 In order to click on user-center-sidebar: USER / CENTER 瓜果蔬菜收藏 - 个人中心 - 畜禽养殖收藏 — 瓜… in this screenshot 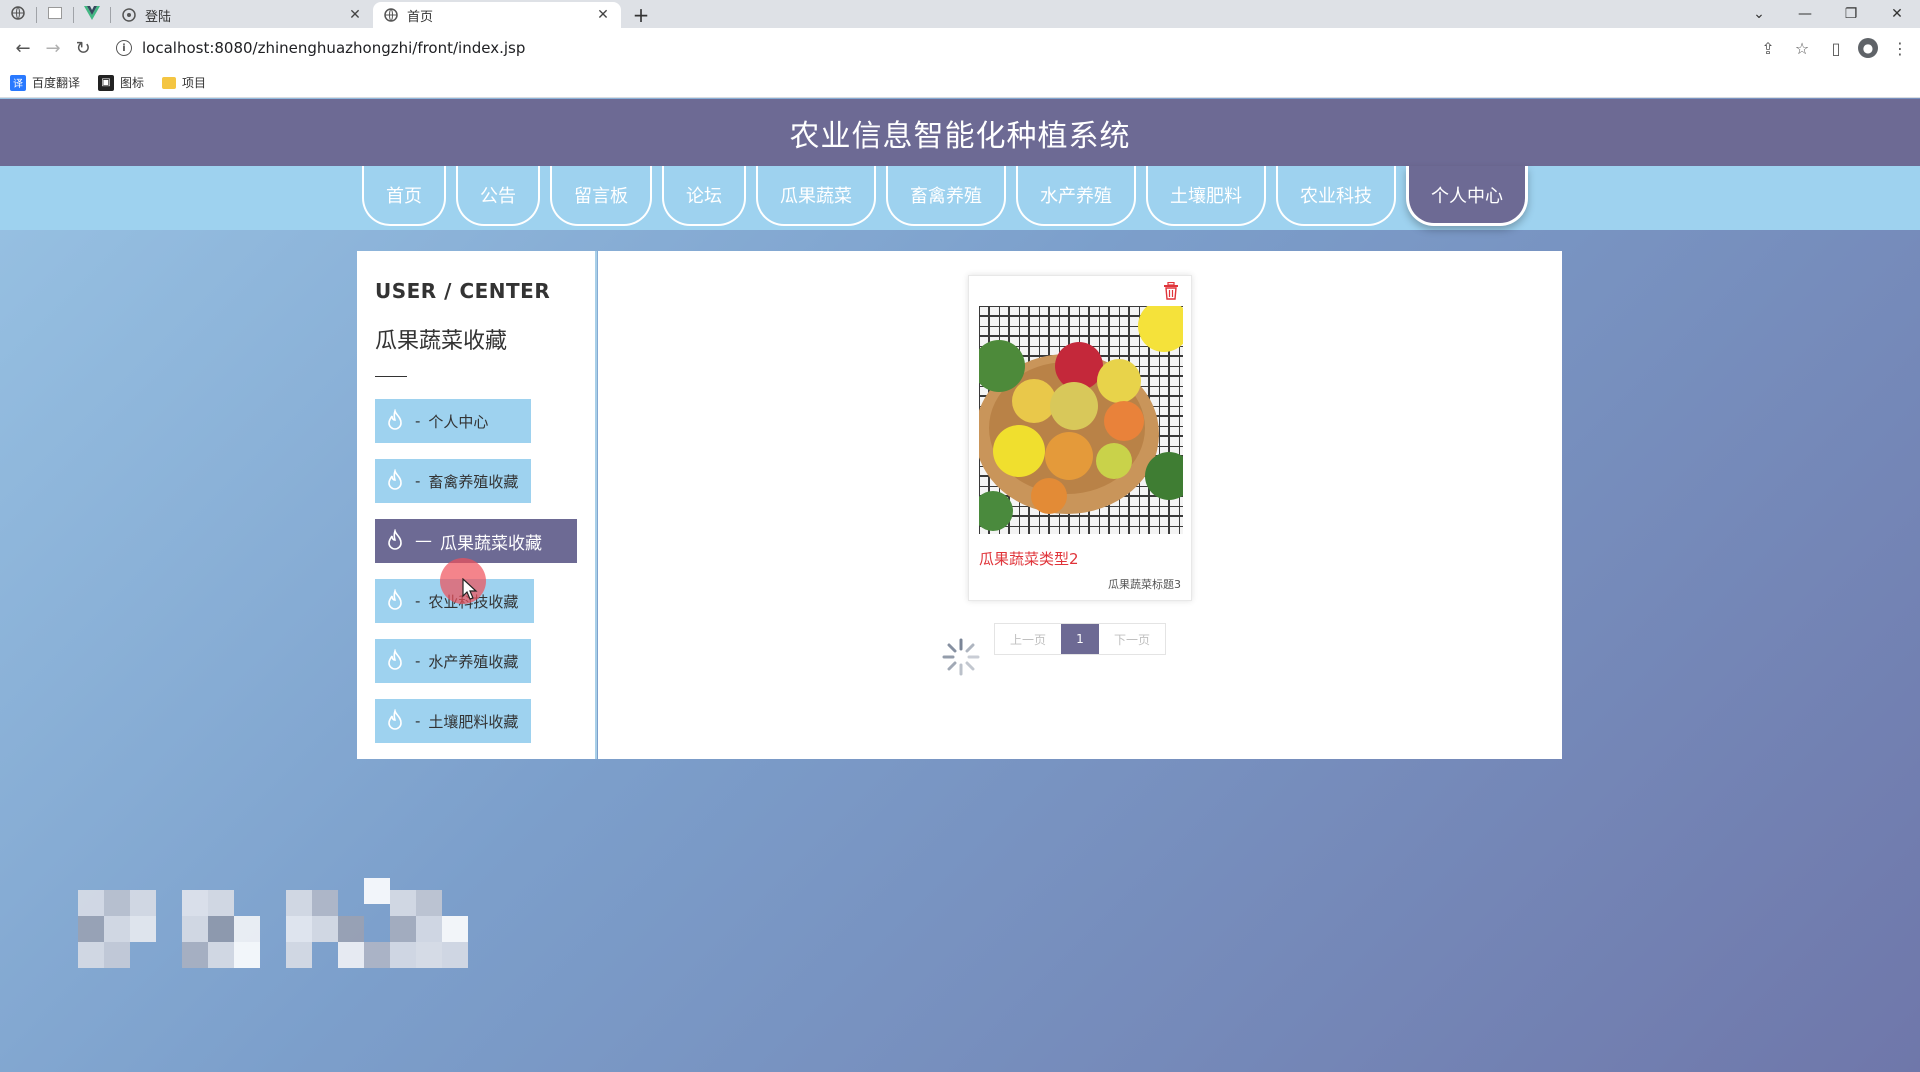, I will do `click(477, 505)`.